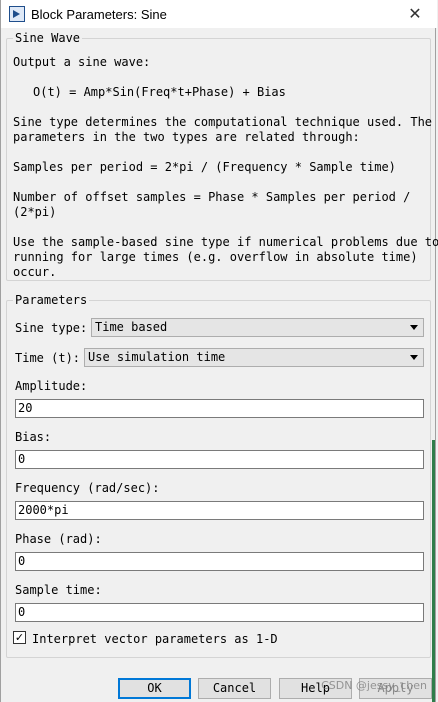 The image size is (438, 702). Describe the element at coordinates (154, 688) in the screenshot. I see `ok-button: OK` at that location.